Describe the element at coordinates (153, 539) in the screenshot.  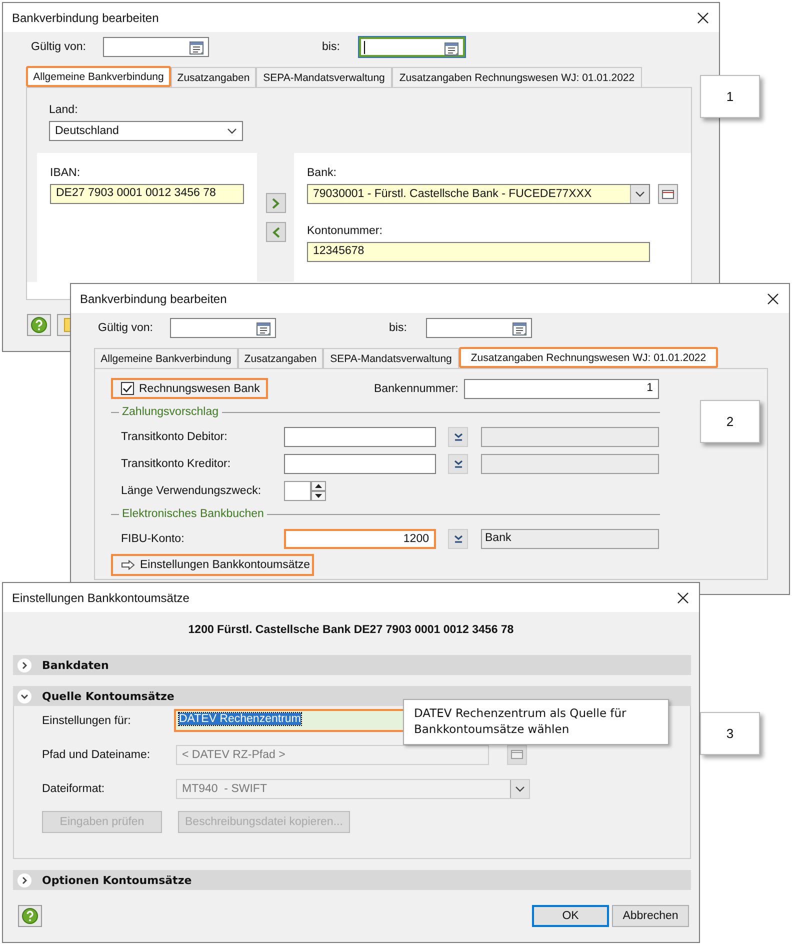
I see `field-label: FIBU-Konto:` at that location.